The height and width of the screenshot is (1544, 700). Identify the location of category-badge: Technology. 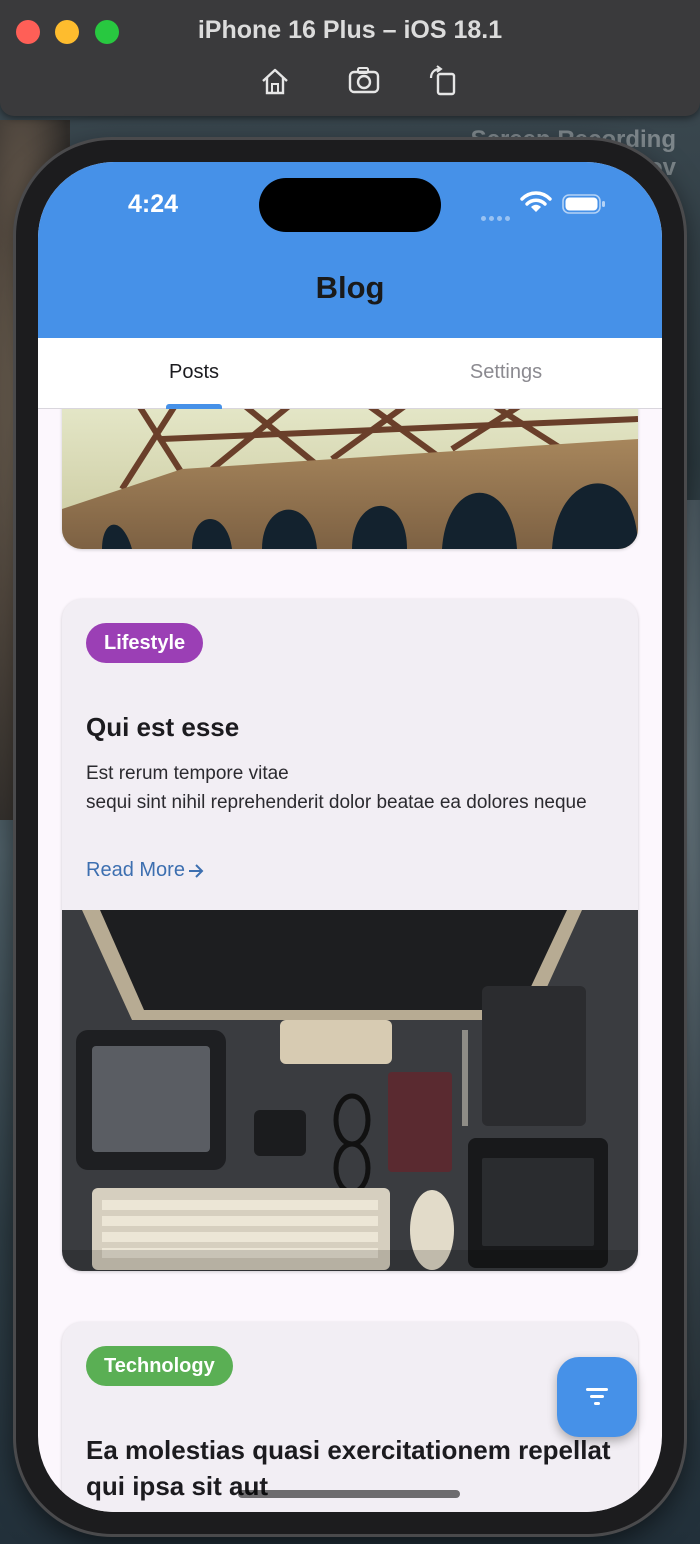
(159, 1366).